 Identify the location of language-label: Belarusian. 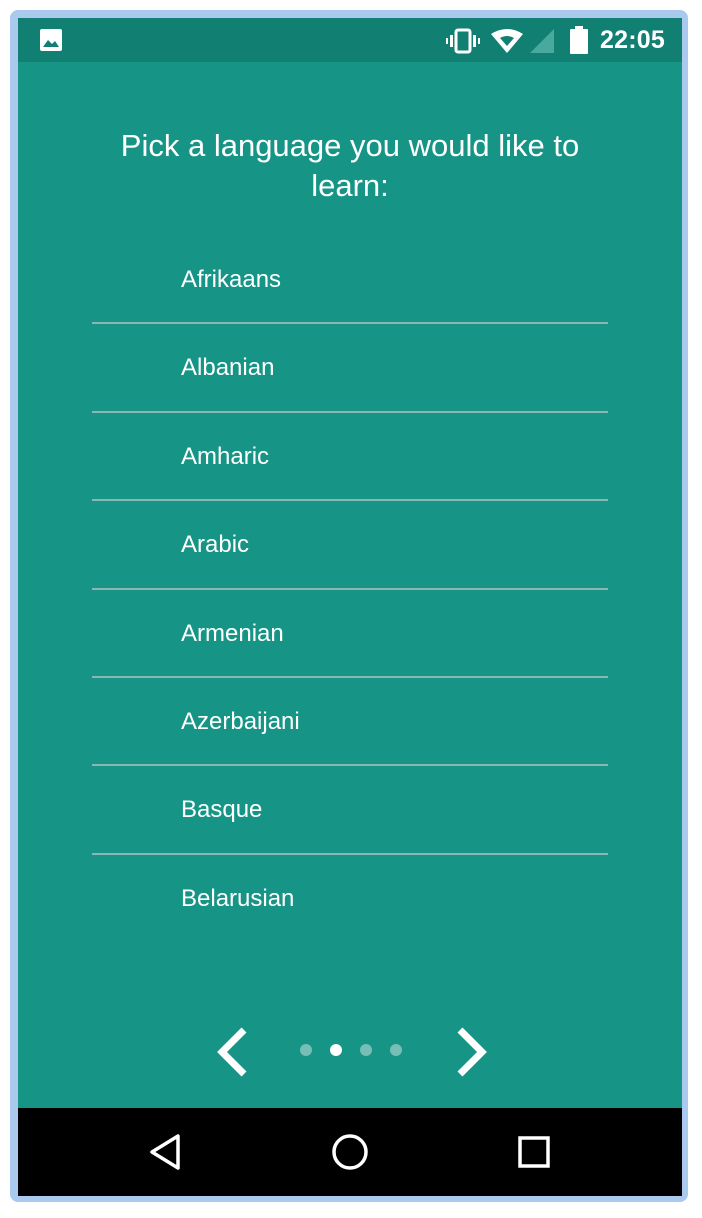
(238, 898).